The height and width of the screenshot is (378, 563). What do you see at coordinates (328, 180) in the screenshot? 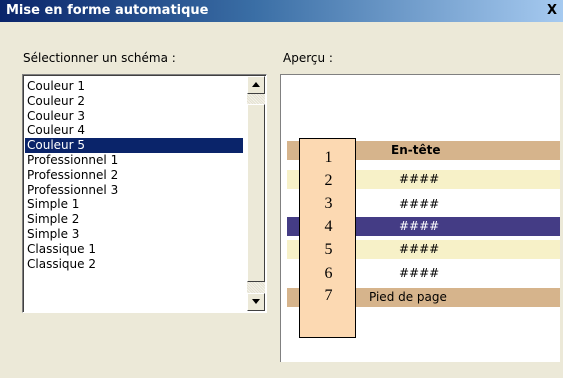
I see `row-number: 2` at bounding box center [328, 180].